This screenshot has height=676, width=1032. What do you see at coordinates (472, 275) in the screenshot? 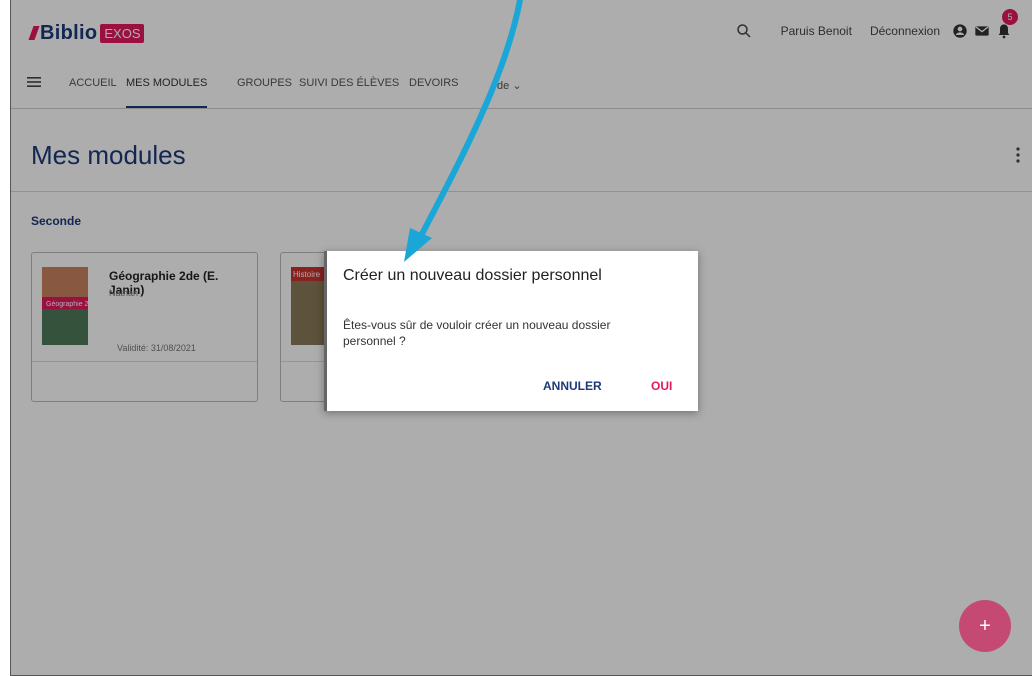
I see `dialog-title: Créer un nouveau dossier personnel` at bounding box center [472, 275].